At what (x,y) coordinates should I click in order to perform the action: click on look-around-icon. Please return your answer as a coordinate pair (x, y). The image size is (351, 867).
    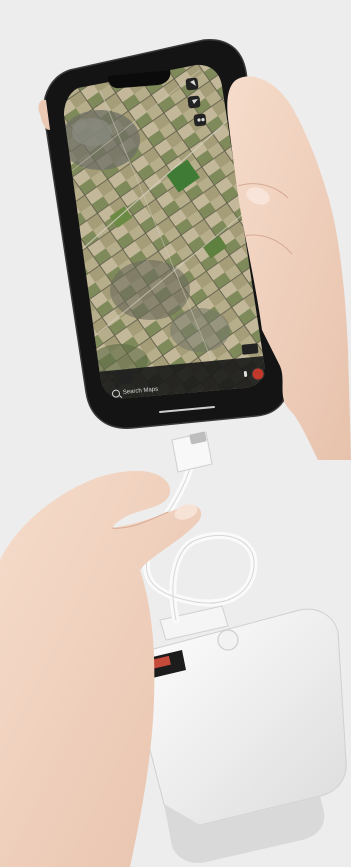
    Looking at the image, I should click on (125, 378).